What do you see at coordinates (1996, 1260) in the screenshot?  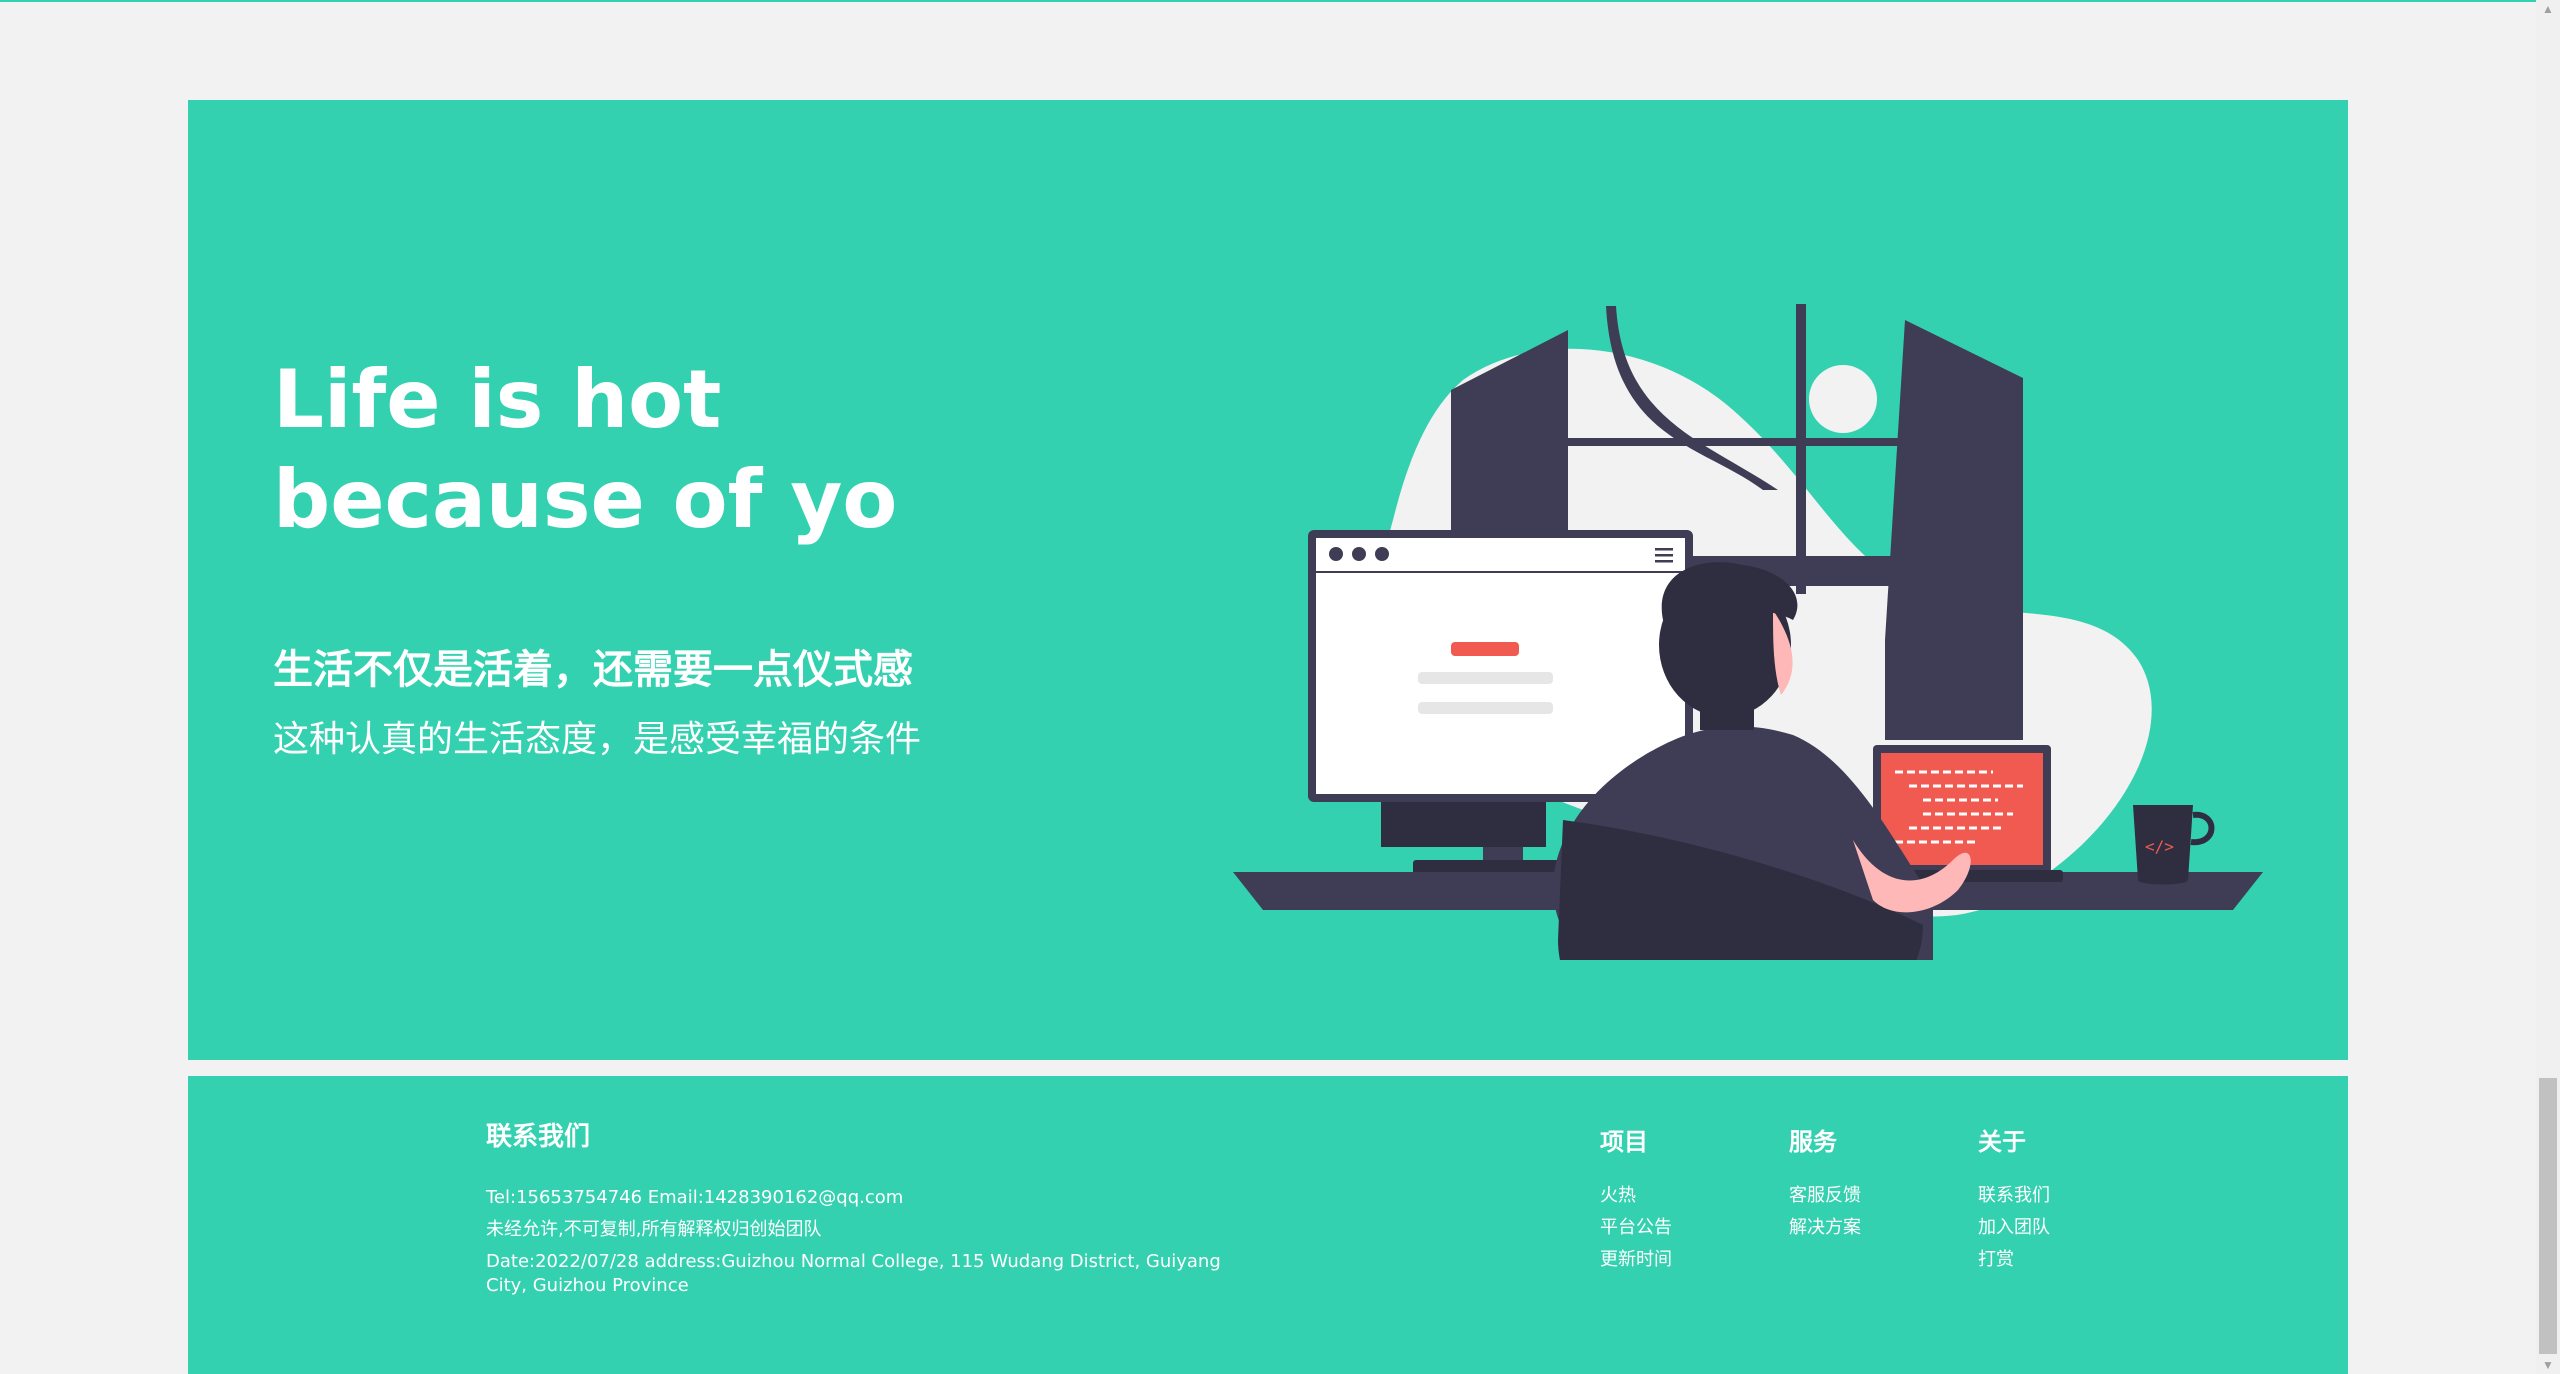 I see `footer-link-donate: 打赏` at bounding box center [1996, 1260].